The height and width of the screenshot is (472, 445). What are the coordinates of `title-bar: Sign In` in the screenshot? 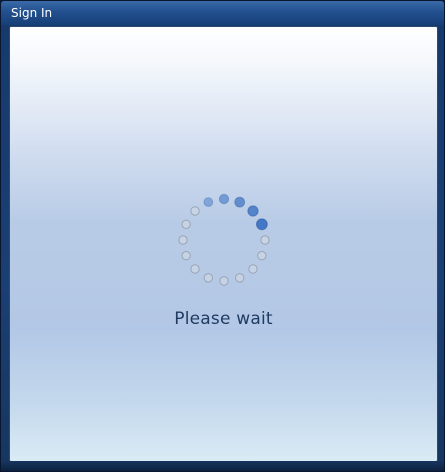 It's located at (222, 13).